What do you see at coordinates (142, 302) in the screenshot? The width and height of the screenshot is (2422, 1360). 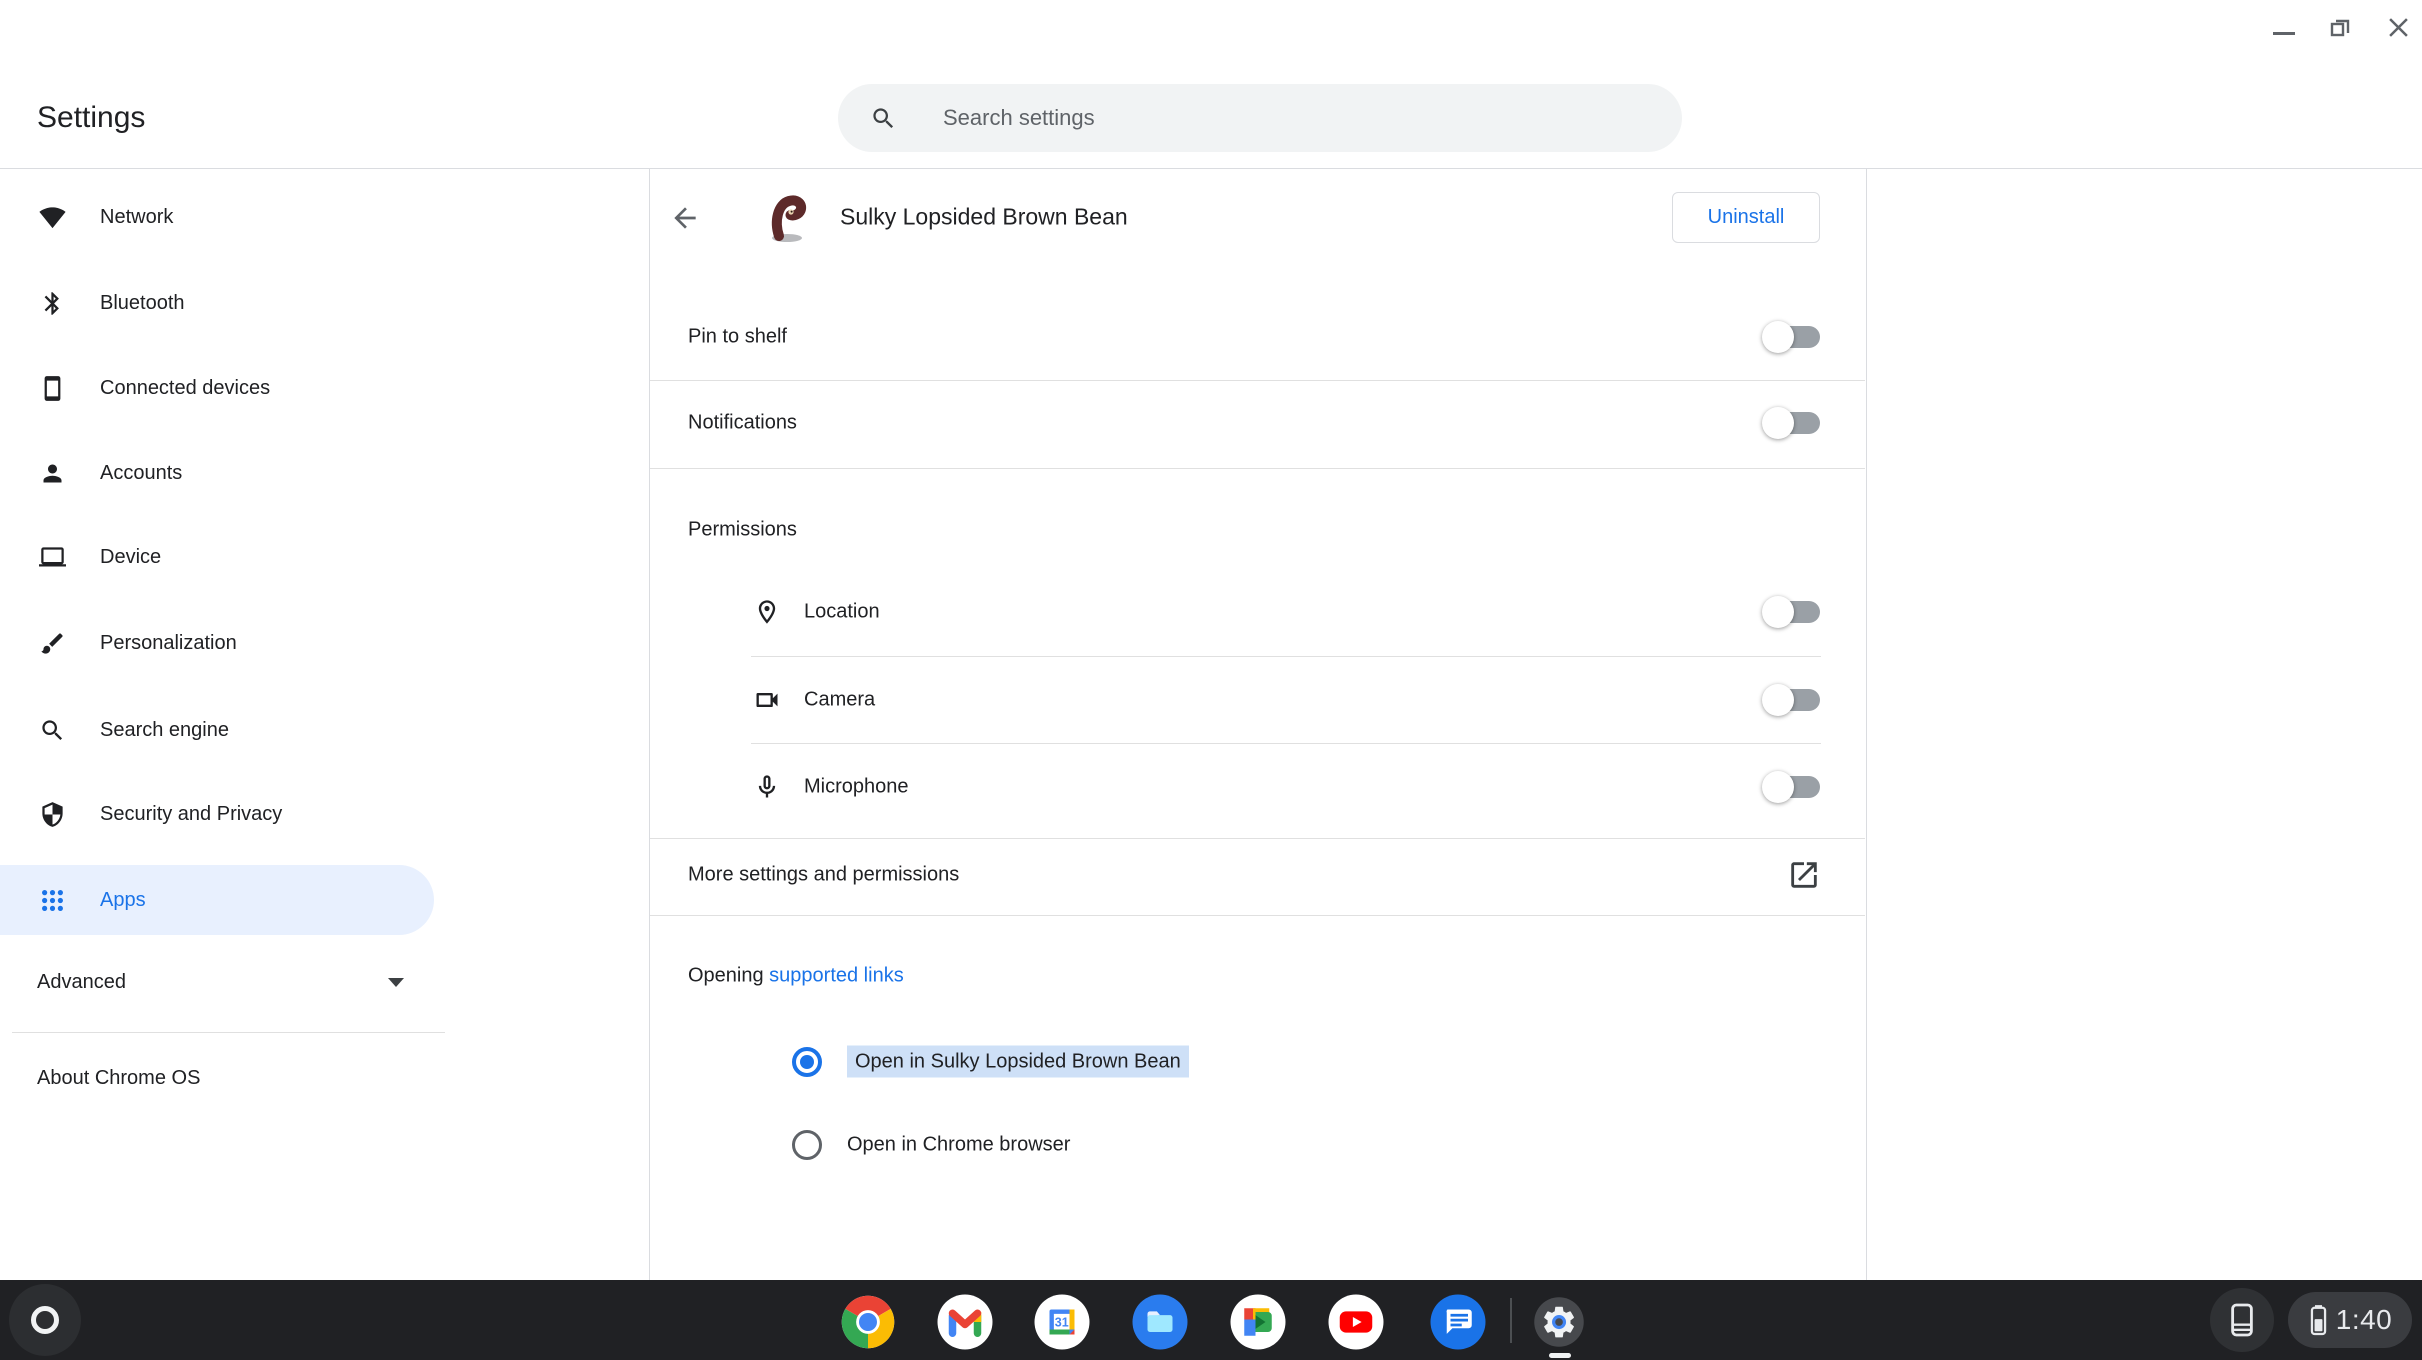 I see `sidebar-item-label: Bluetooth` at bounding box center [142, 302].